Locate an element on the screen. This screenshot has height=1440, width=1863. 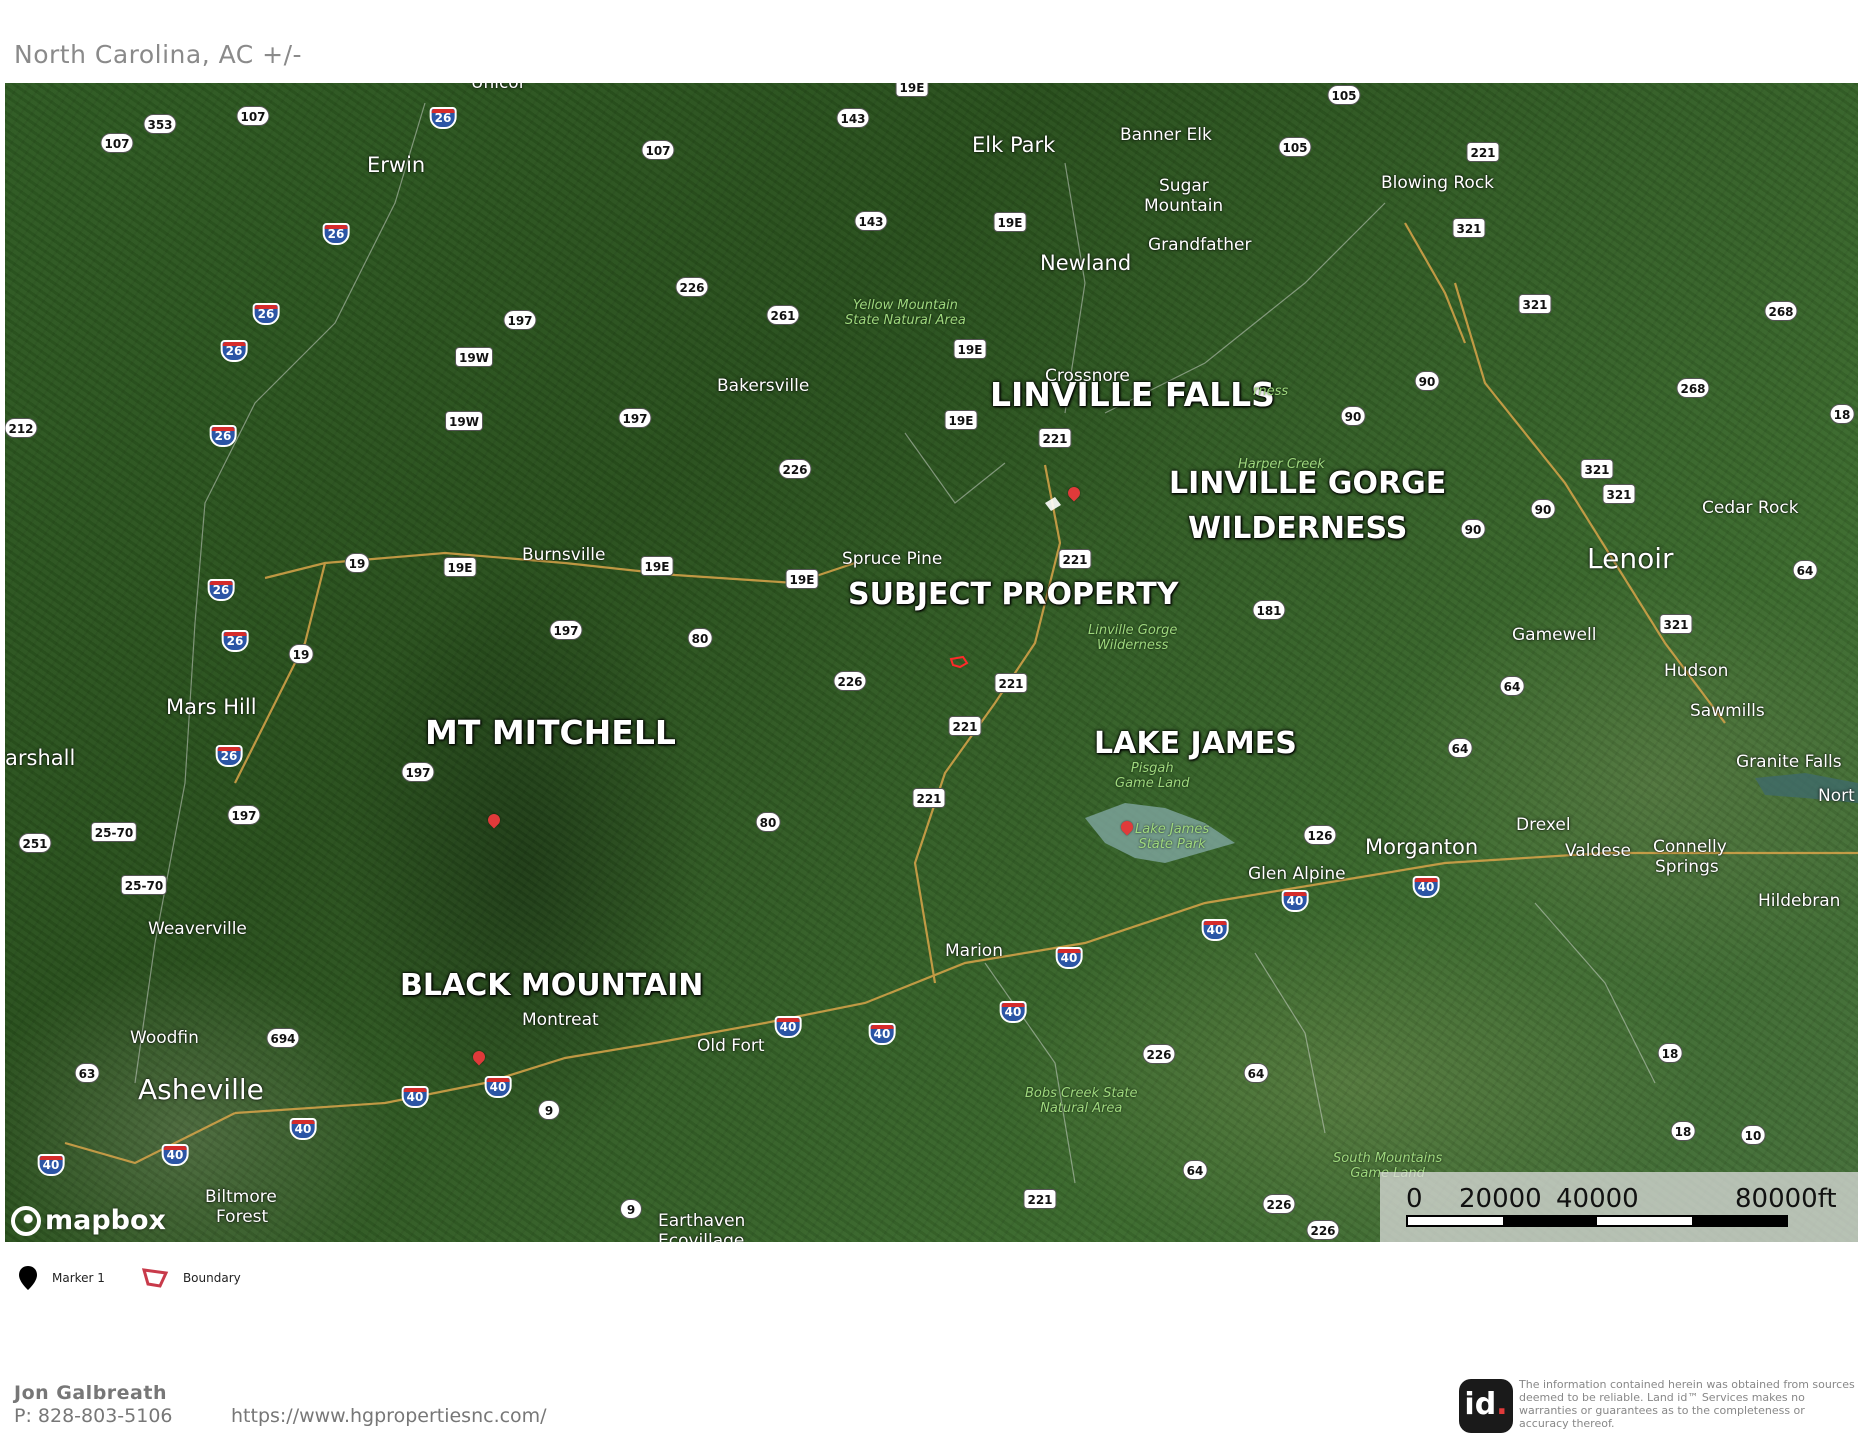
legend-marker-label: Marker 1 is located at coordinates (78, 1278).